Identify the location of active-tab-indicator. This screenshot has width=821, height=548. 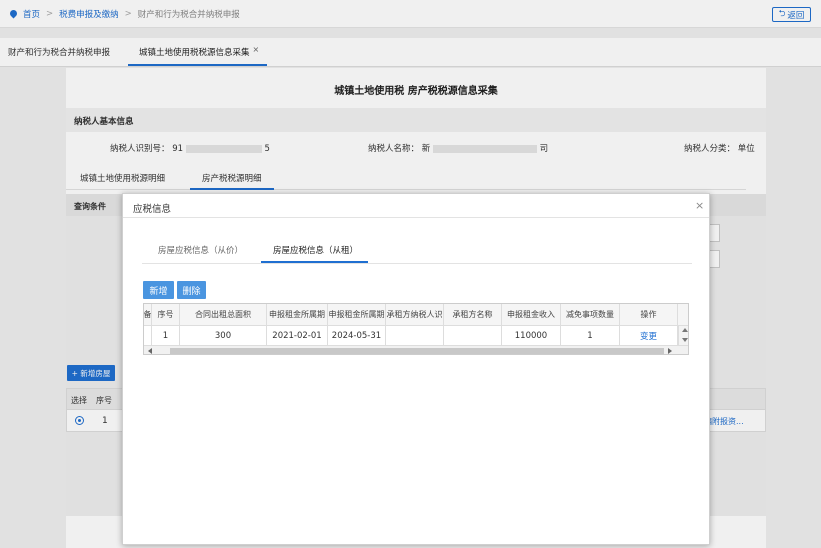
(314, 262).